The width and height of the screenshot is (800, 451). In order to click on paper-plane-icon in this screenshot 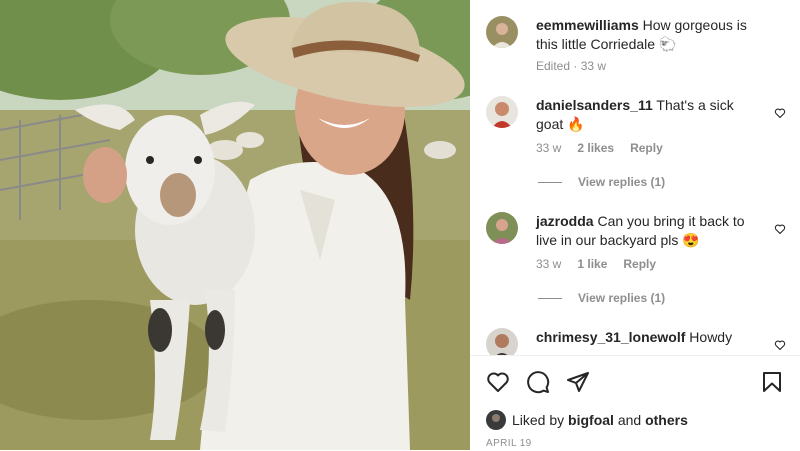, I will do `click(578, 382)`.